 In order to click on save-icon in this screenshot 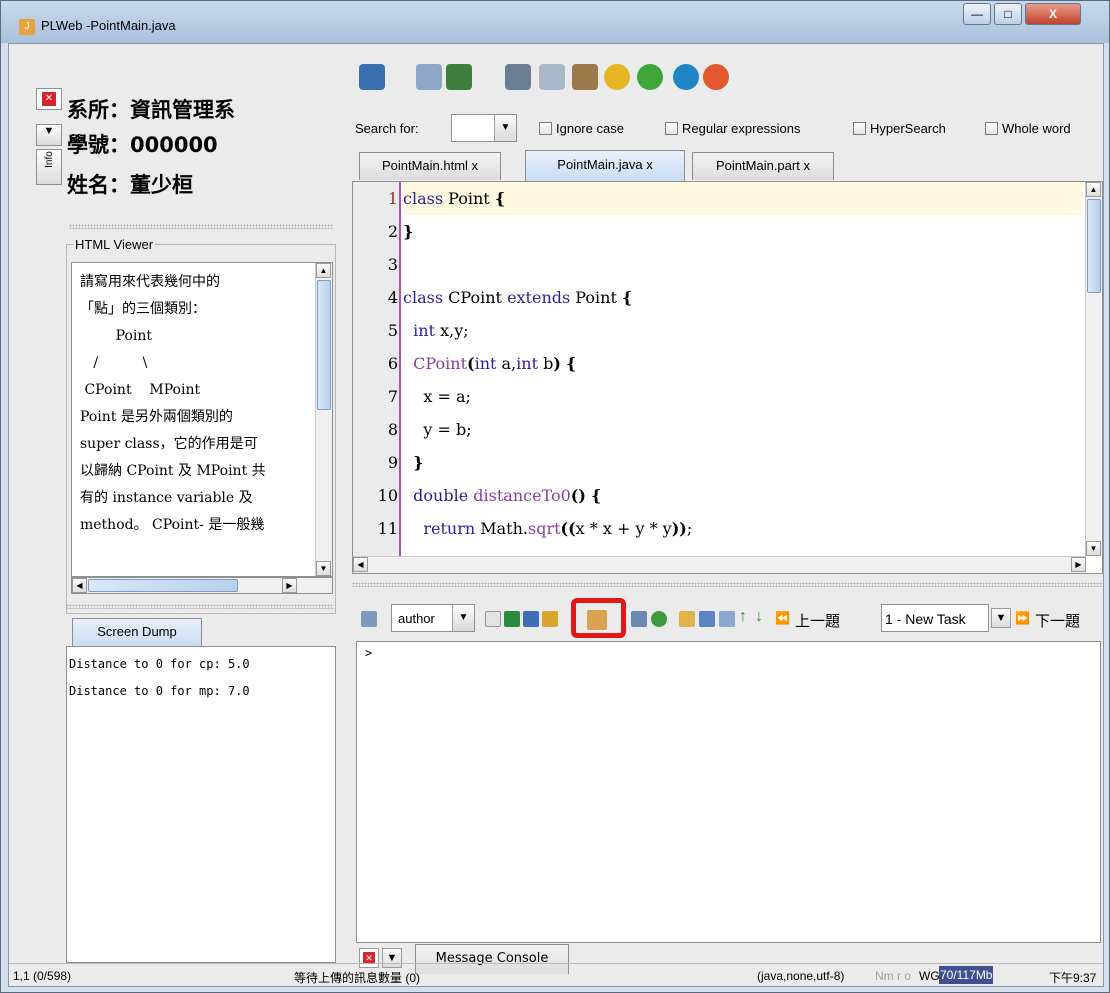, I will do `click(369, 619)`.